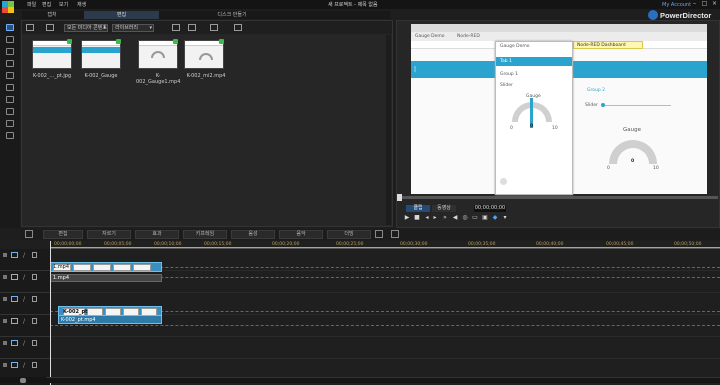  What do you see at coordinates (192, 27) in the screenshot?
I see `sort-icon` at bounding box center [192, 27].